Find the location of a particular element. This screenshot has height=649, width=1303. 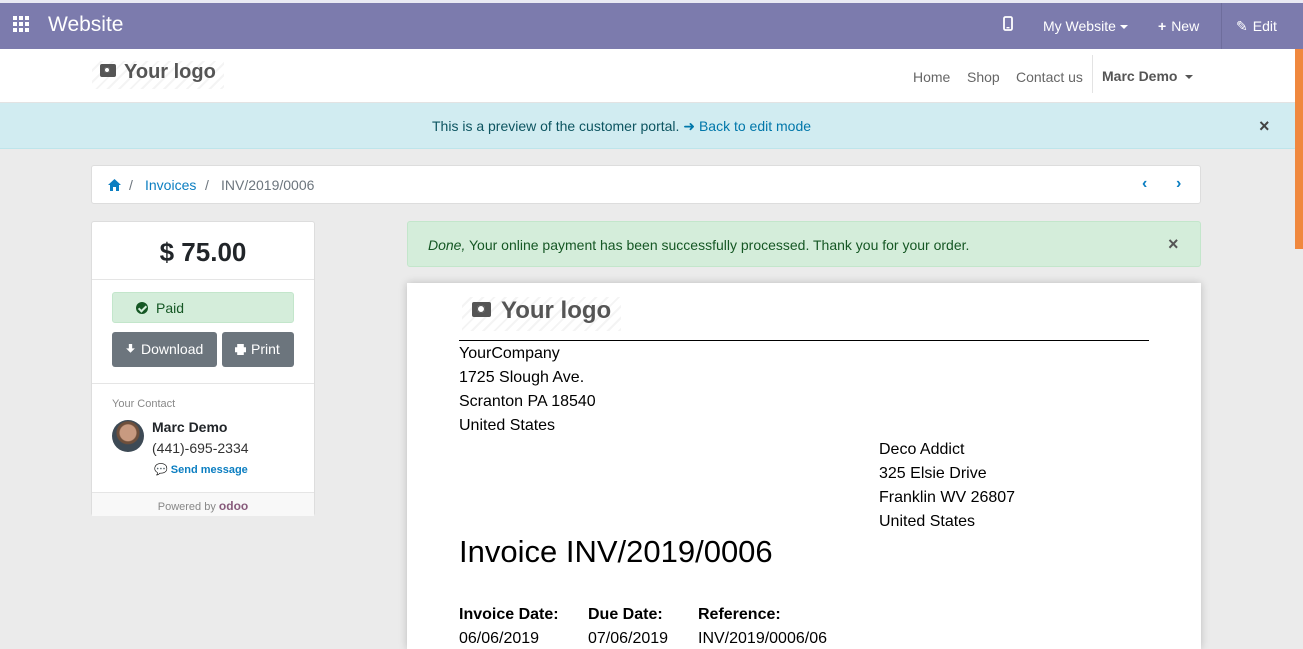

back-to-edit-link: ➜ Back to edit mode is located at coordinates (747, 126).